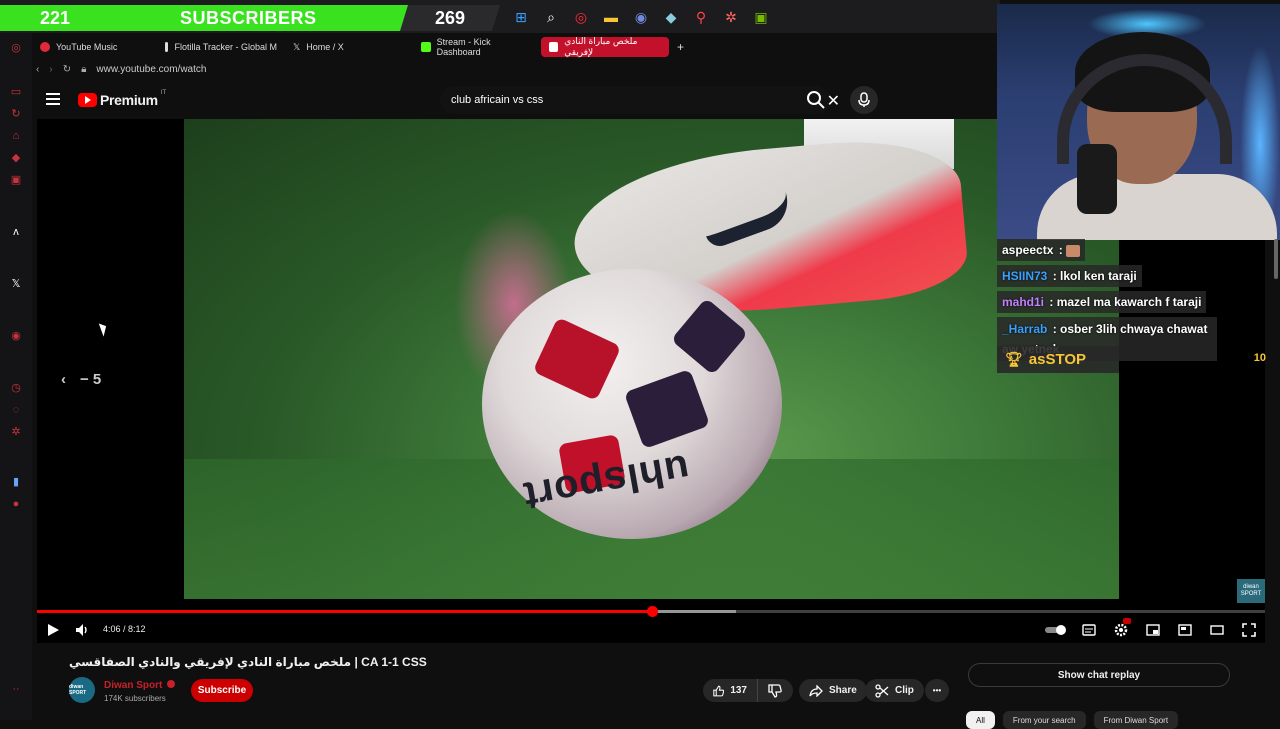 The height and width of the screenshot is (729, 1280). Describe the element at coordinates (1099, 675) in the screenshot. I see `show-chat-replay-button: Show chat replay` at that location.